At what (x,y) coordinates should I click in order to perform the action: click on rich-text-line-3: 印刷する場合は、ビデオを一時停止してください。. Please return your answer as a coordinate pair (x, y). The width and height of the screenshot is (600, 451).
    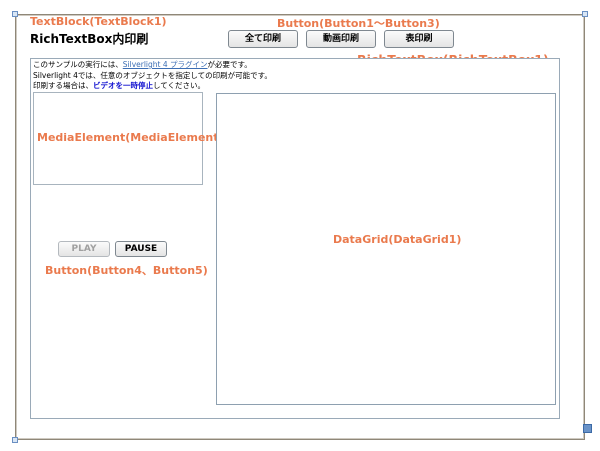
    Looking at the image, I should click on (152, 86).